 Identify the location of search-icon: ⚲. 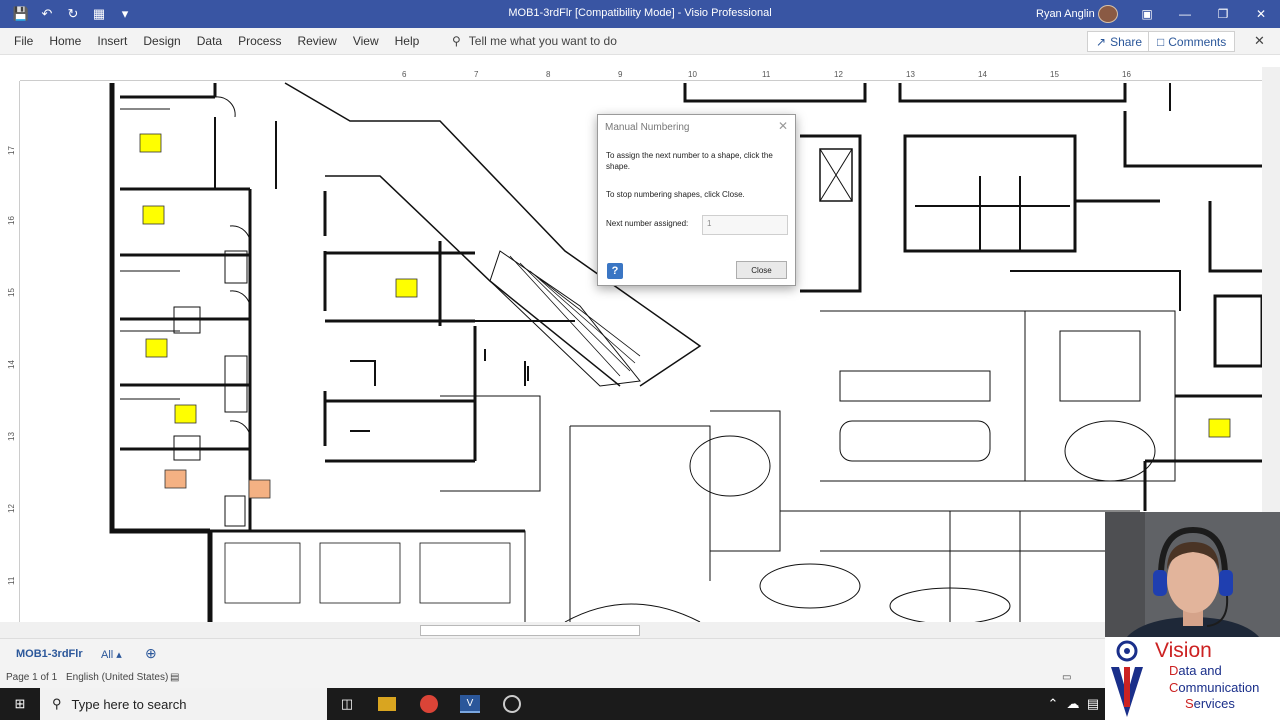
(57, 703).